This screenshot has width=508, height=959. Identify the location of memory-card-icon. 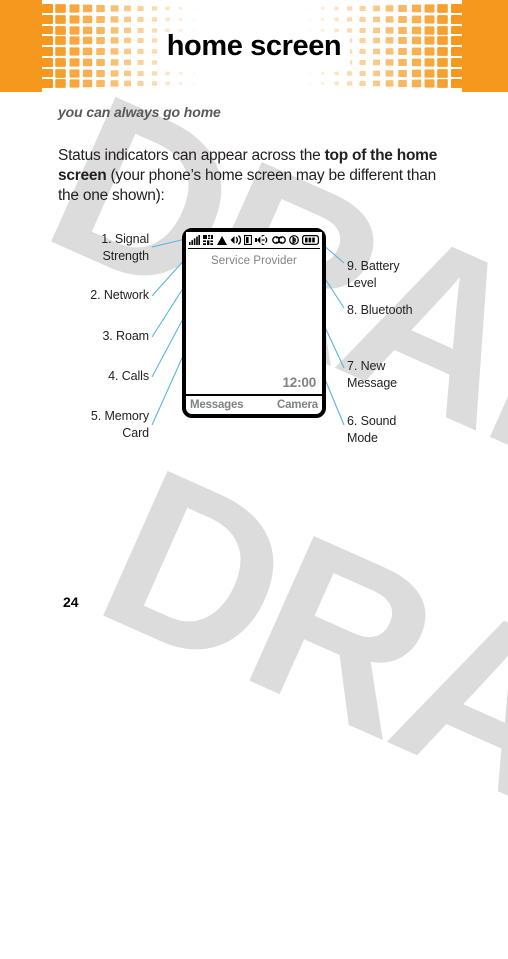
(248, 240).